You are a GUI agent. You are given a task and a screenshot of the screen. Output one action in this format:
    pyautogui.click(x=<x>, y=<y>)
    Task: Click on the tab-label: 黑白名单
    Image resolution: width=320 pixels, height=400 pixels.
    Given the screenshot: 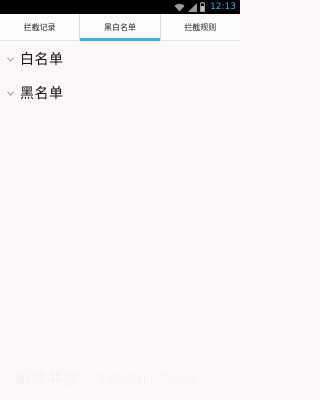 What is the action you would take?
    pyautogui.click(x=119, y=27)
    